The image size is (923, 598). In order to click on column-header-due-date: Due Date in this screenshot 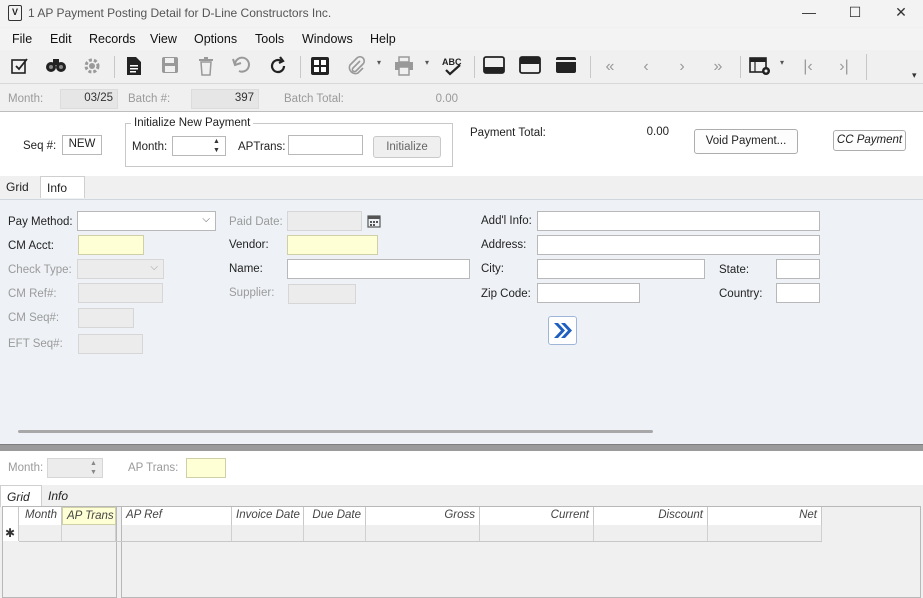, I will do `click(335, 516)`.